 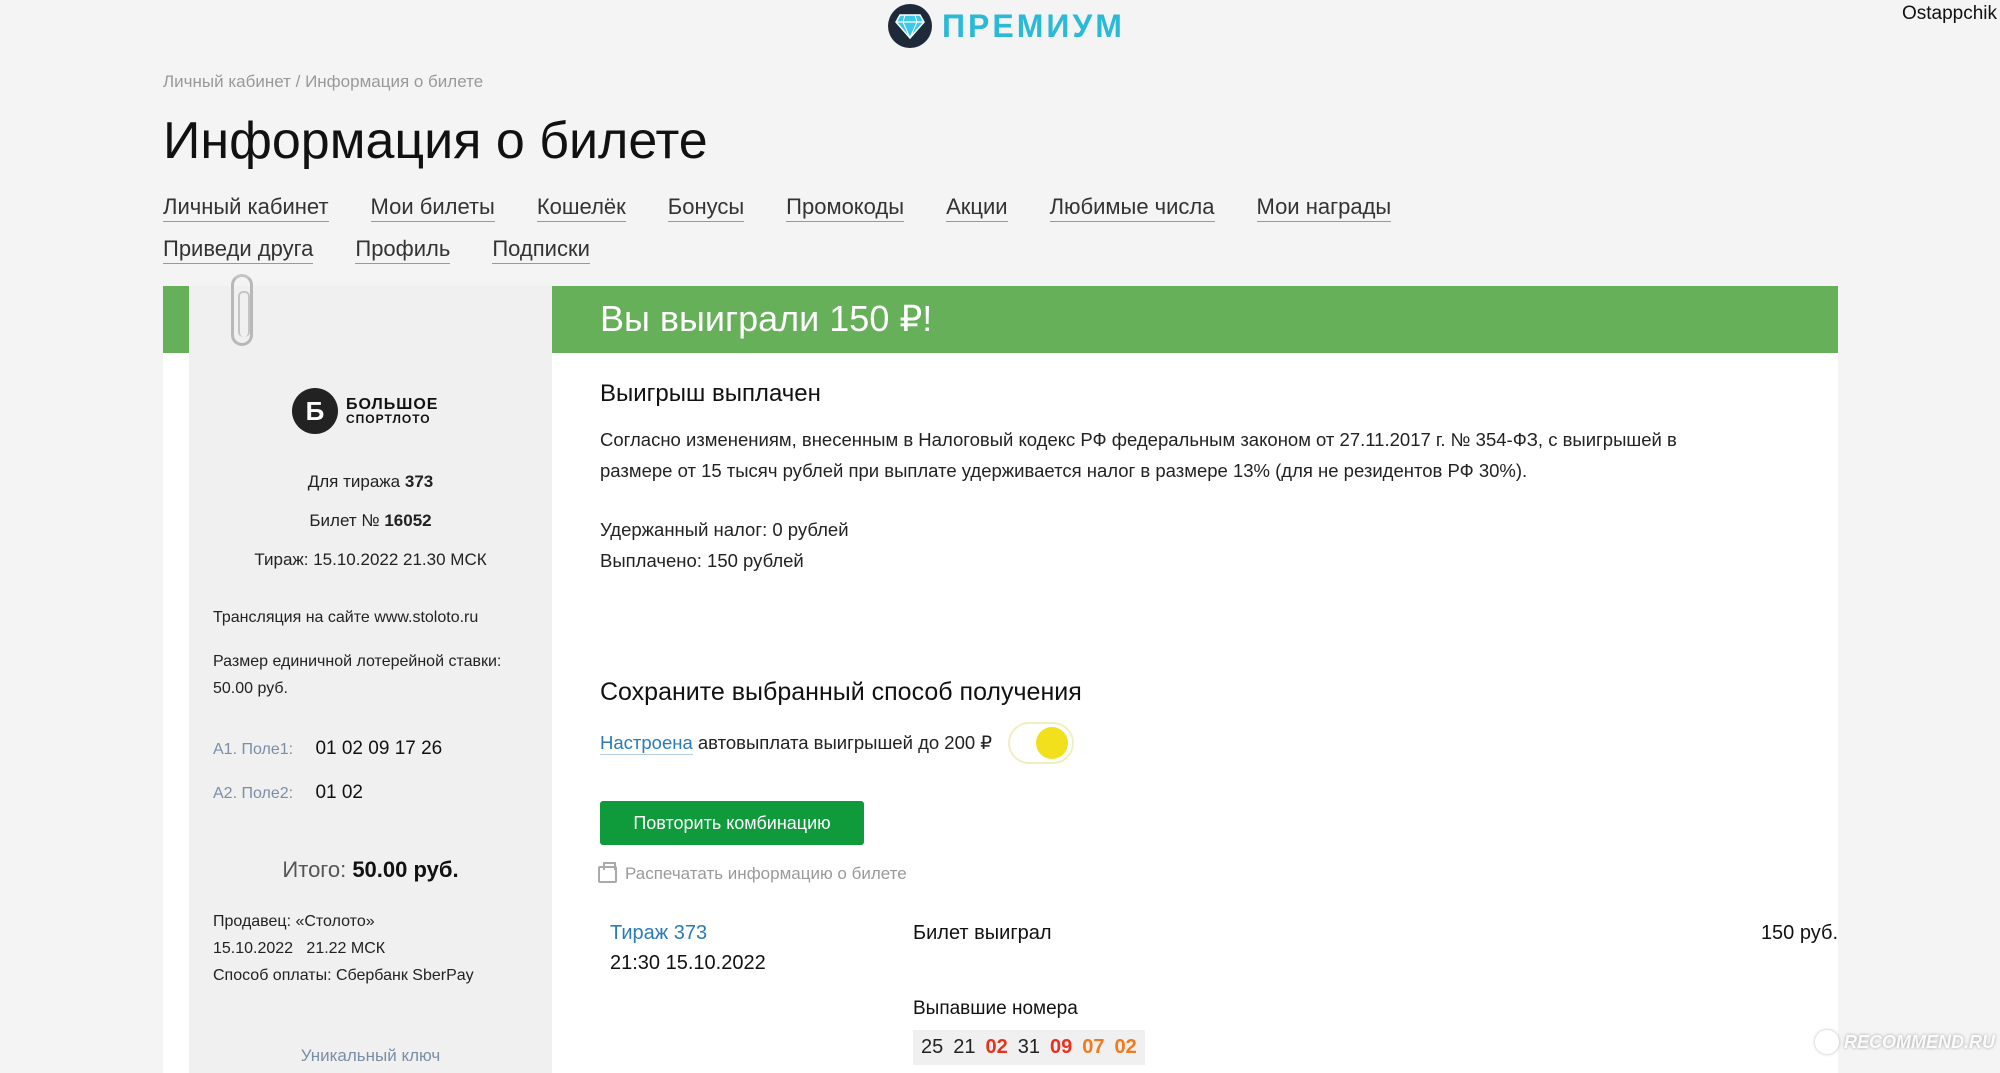 I want to click on green-strip, so click(x=176, y=319).